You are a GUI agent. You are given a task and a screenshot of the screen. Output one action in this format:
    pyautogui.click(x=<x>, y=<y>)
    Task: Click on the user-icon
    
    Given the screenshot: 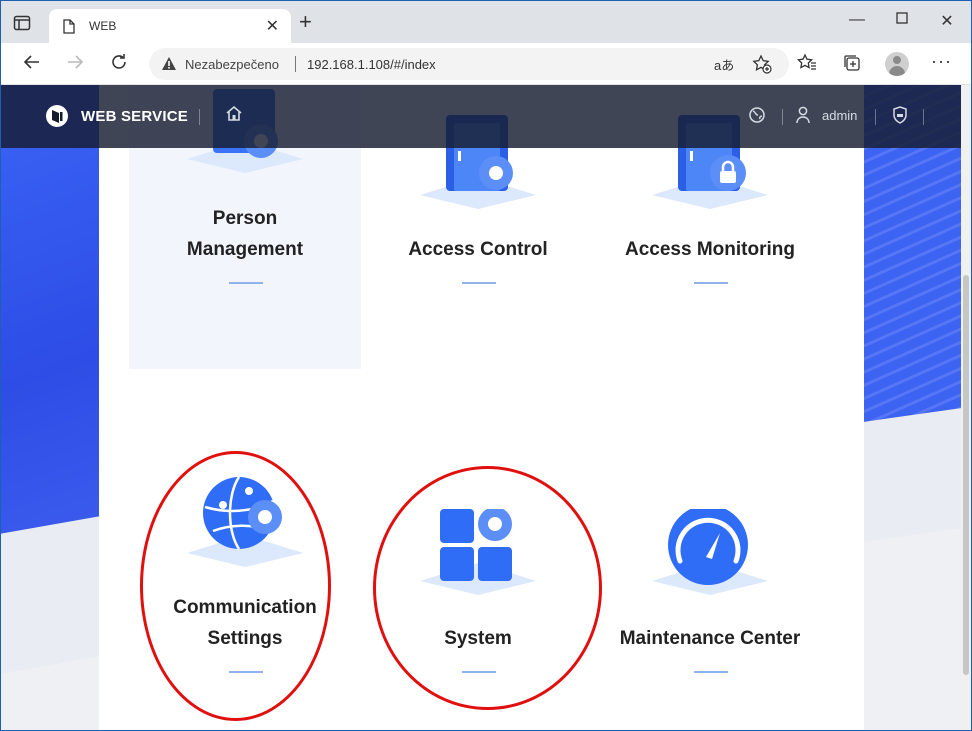 What is the action you would take?
    pyautogui.click(x=803, y=117)
    